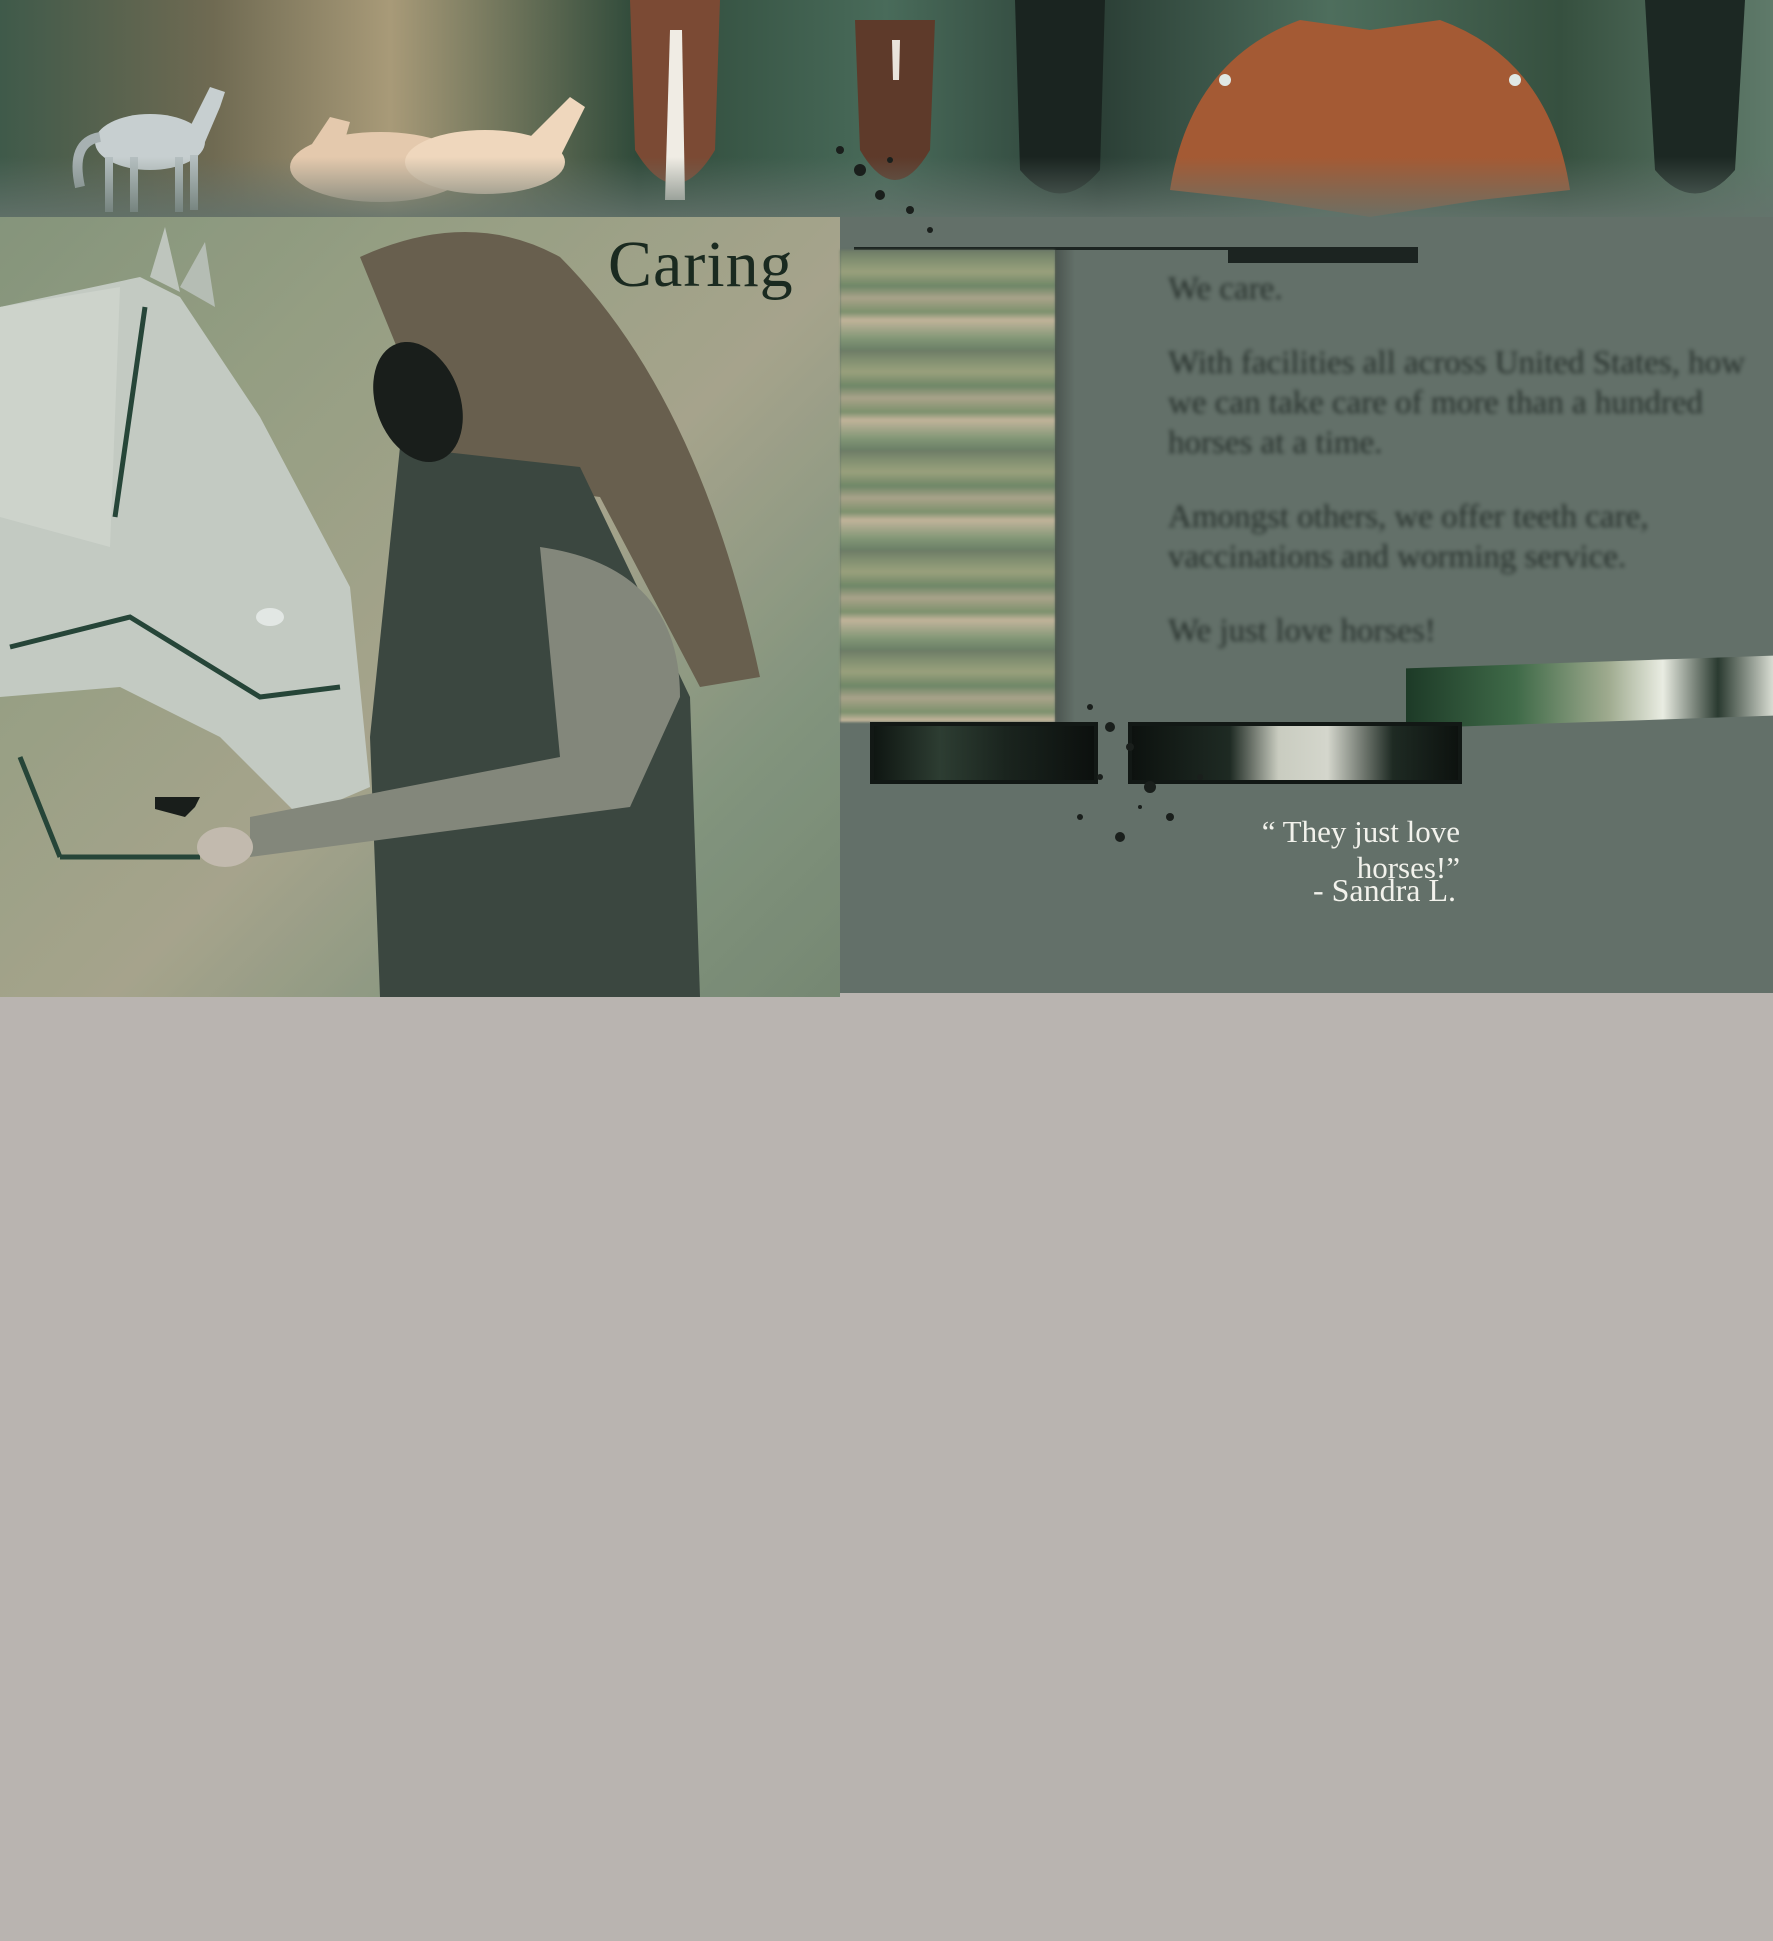  I want to click on grey-horse-image, so click(148, 149).